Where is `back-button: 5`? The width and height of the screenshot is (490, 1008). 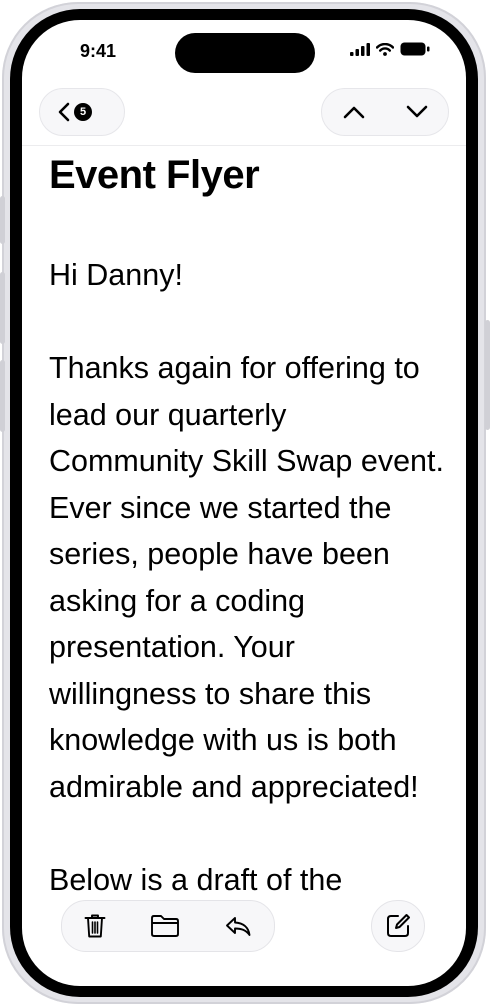 back-button: 5 is located at coordinates (82, 112).